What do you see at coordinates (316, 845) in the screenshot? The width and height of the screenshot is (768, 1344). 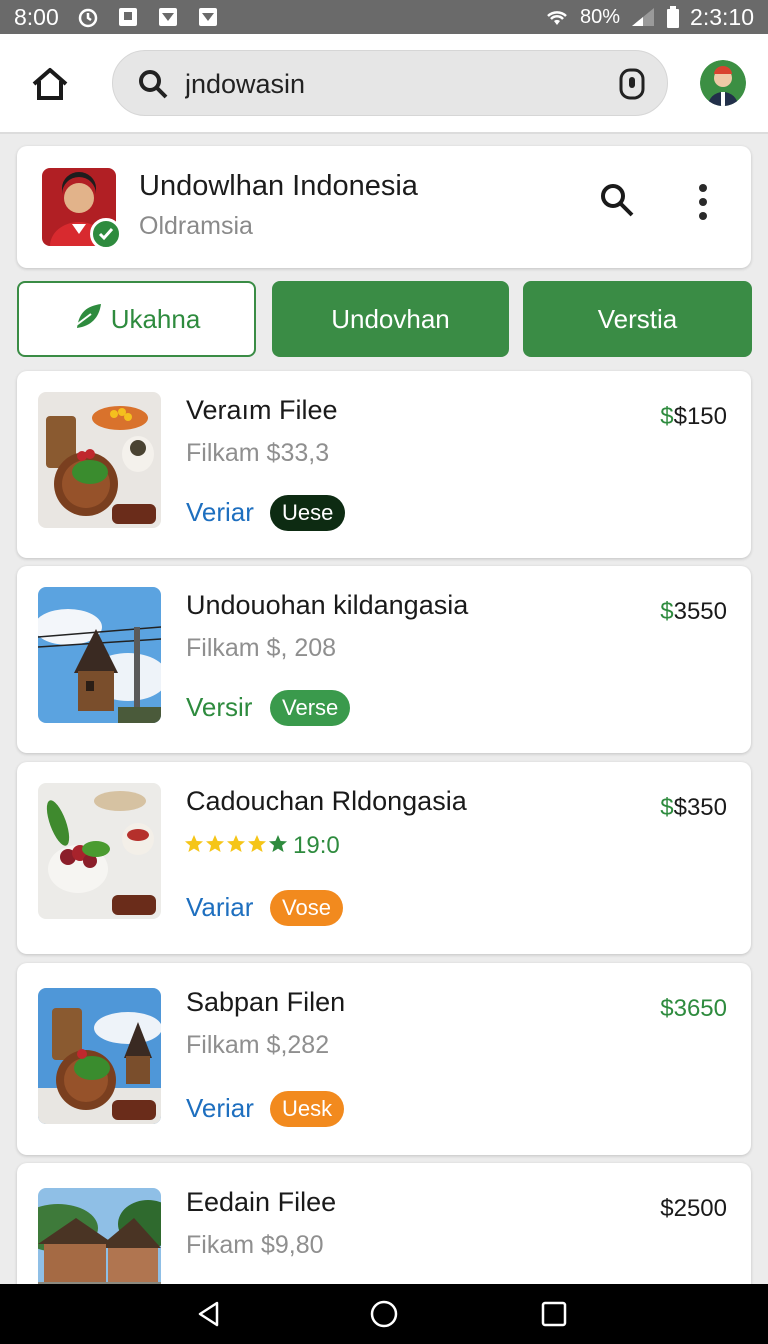 I see `rating-value: 19:0` at bounding box center [316, 845].